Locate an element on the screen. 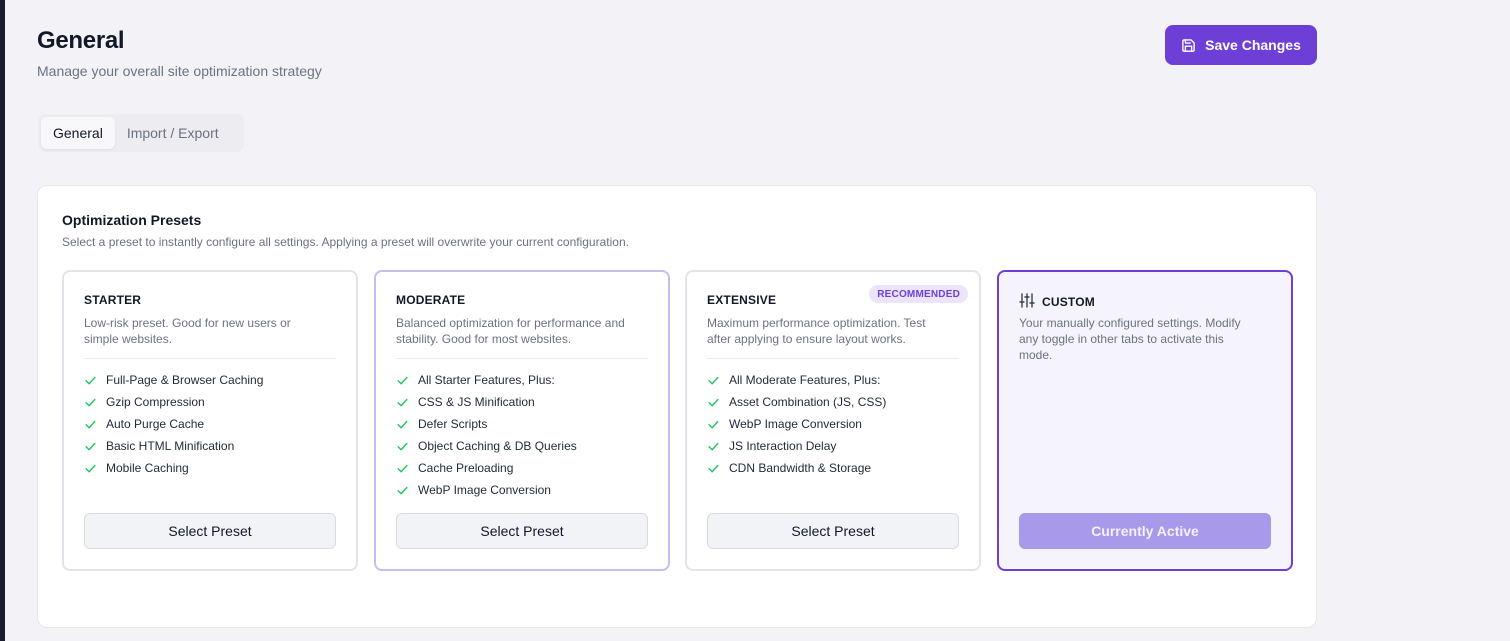 The width and height of the screenshot is (1510, 641). currently-active-button: Currently Active is located at coordinates (1145, 531).